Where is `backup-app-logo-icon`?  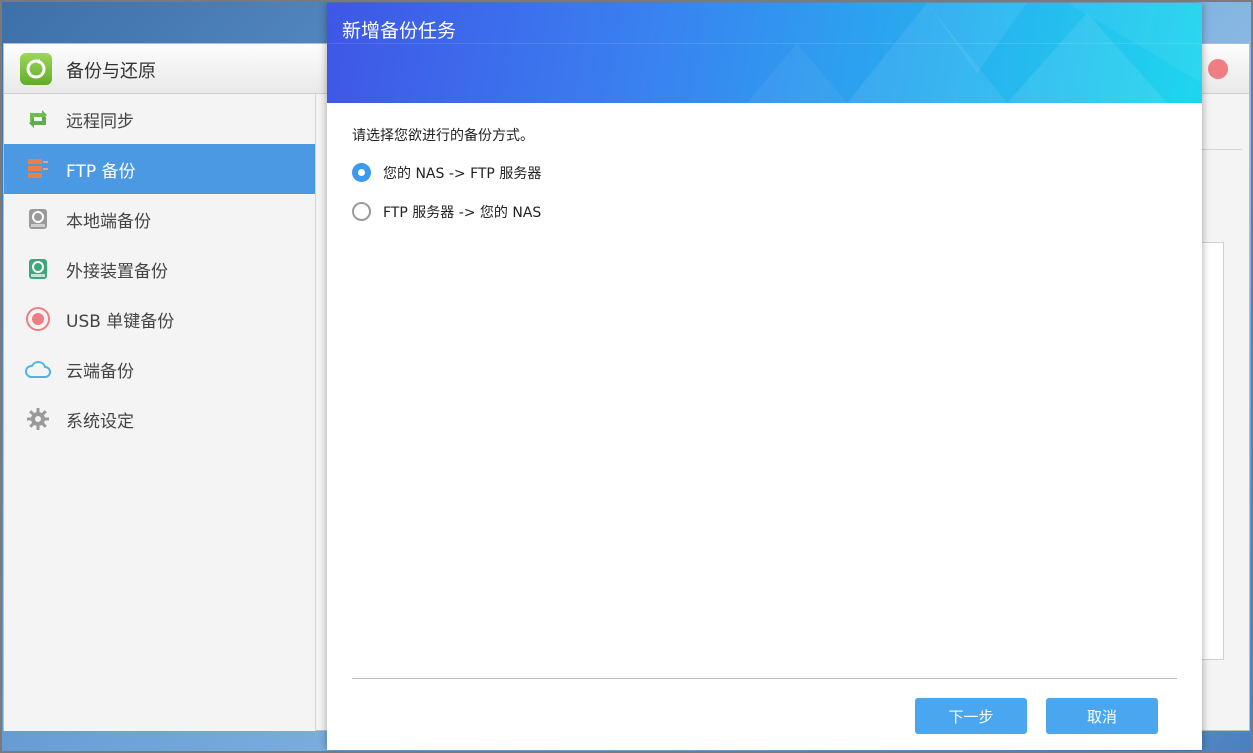
backup-app-logo-icon is located at coordinates (36, 69).